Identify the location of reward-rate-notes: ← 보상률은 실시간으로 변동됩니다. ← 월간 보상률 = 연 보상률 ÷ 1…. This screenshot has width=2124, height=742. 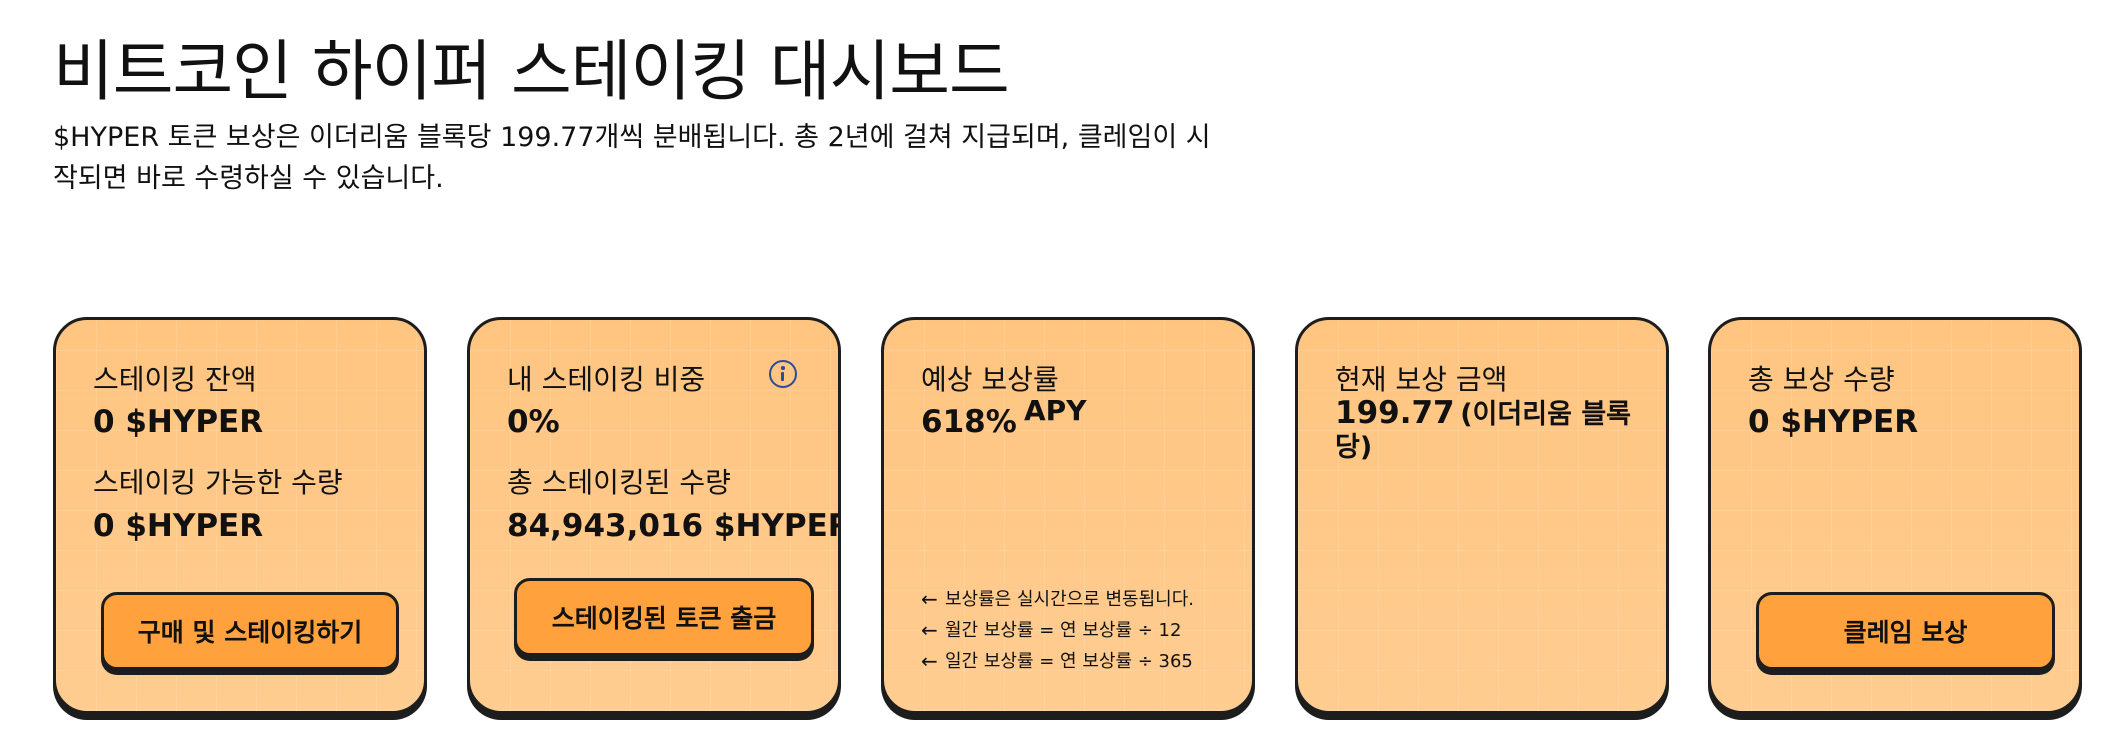
(1057, 630).